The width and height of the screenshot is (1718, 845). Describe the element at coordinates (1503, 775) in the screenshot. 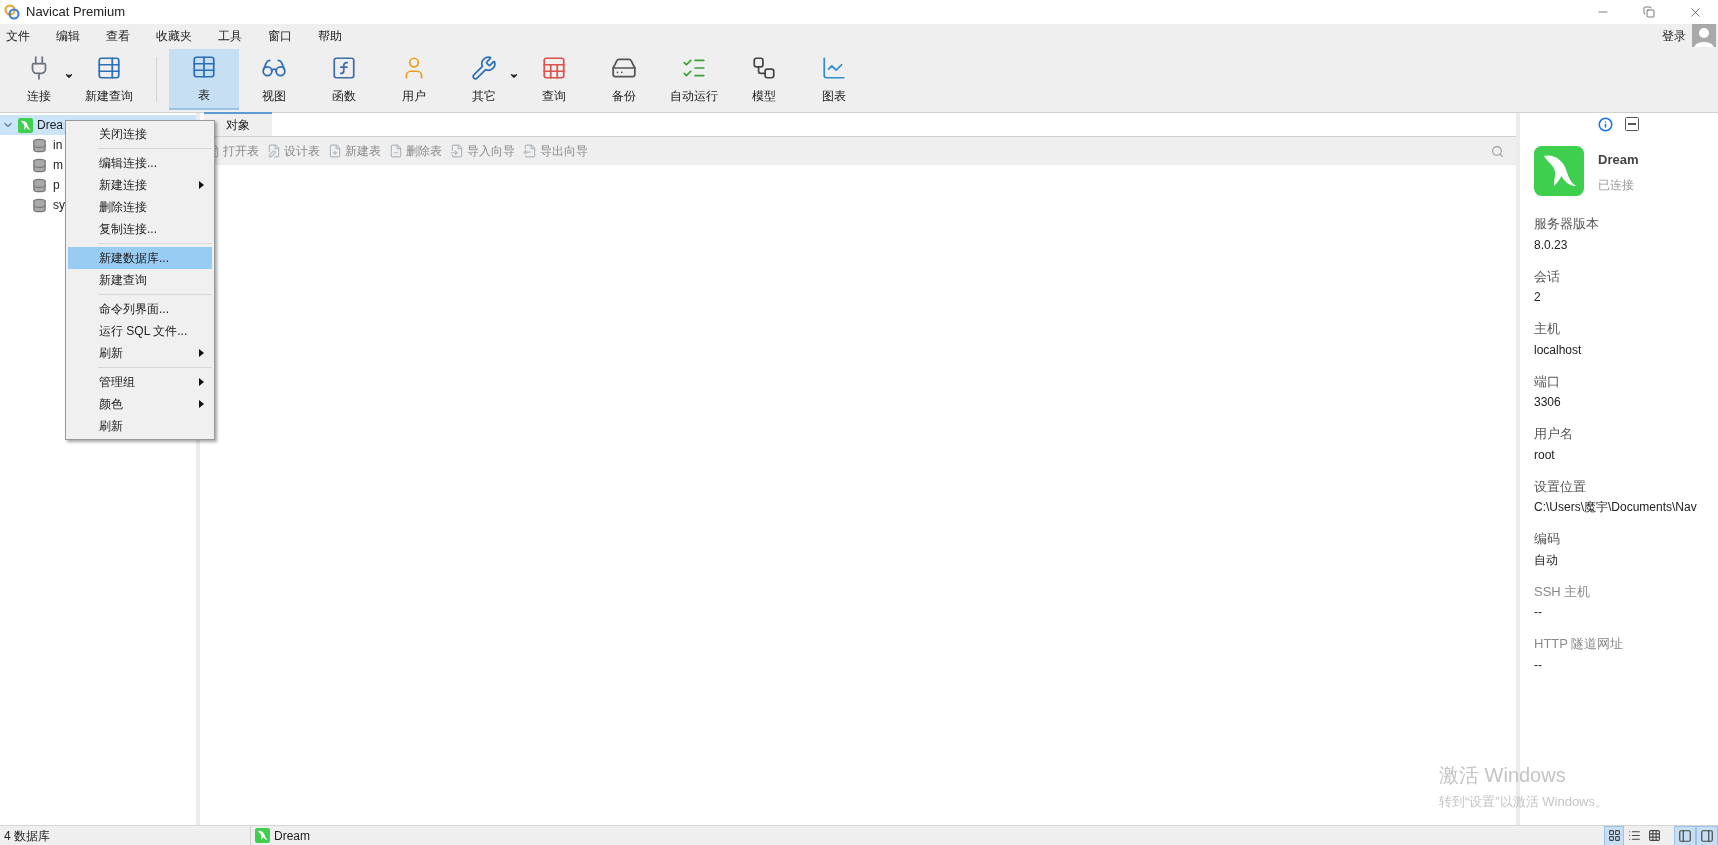

I see `activation-title: 激活 Windows` at that location.